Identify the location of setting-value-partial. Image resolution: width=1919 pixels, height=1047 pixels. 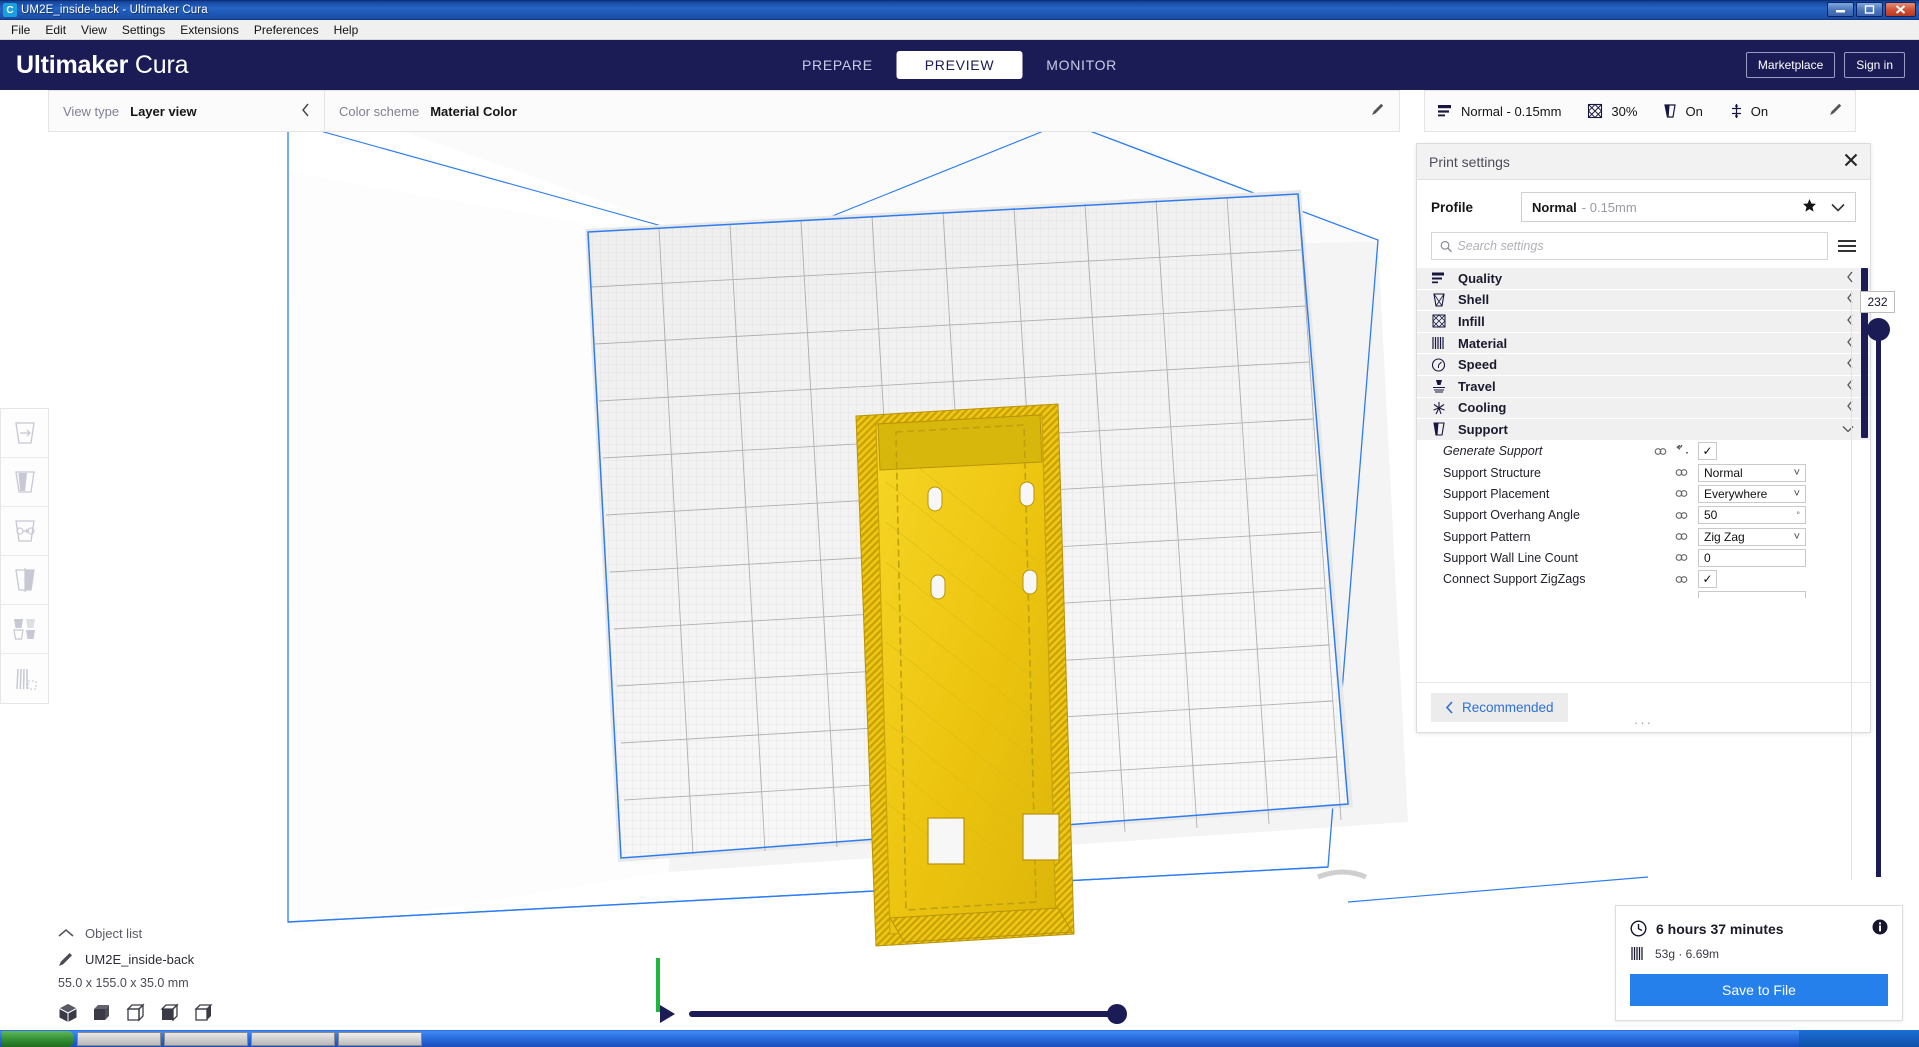
(1752, 594).